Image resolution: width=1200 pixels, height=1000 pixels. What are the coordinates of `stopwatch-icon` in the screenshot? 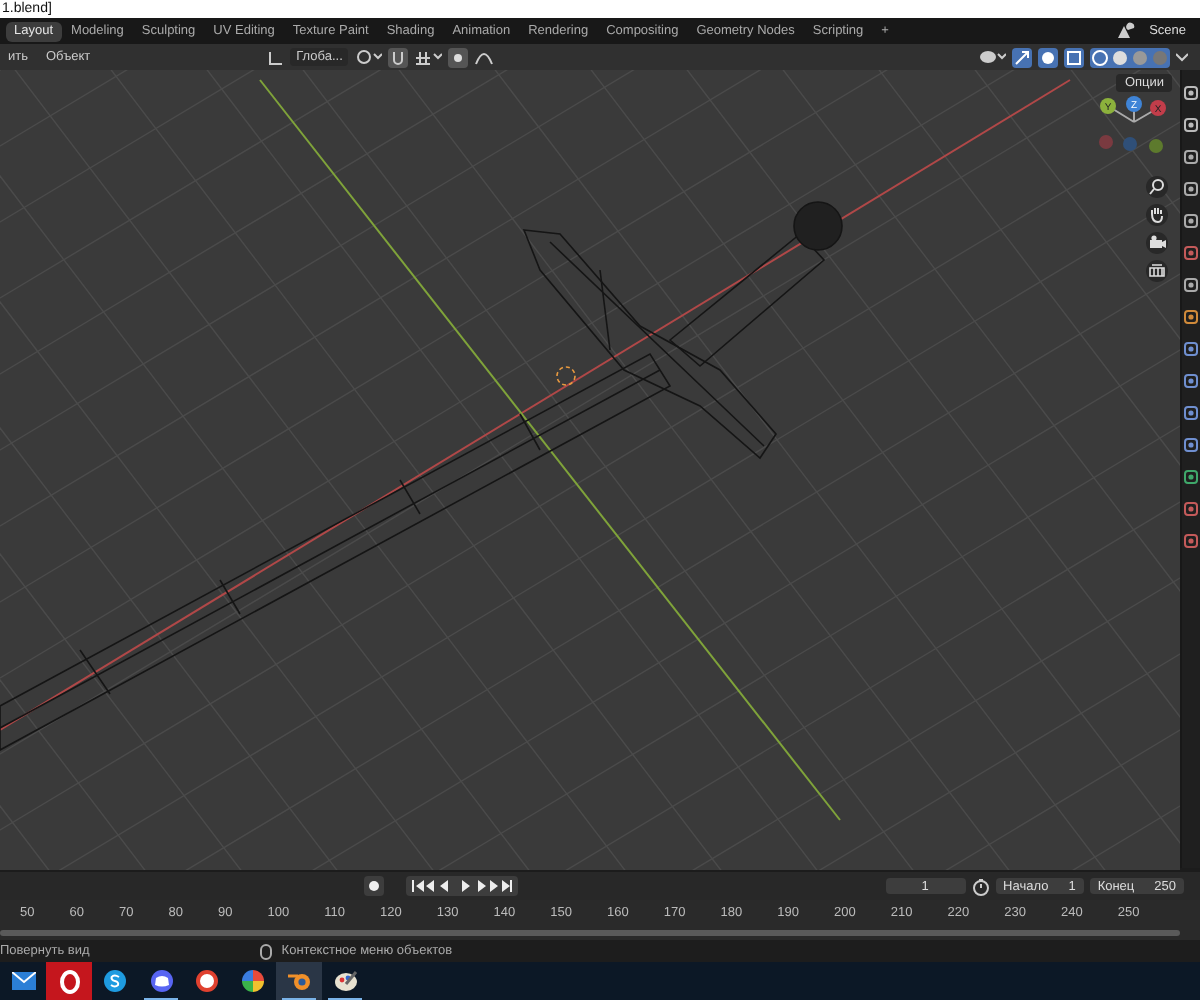 It's located at (980, 886).